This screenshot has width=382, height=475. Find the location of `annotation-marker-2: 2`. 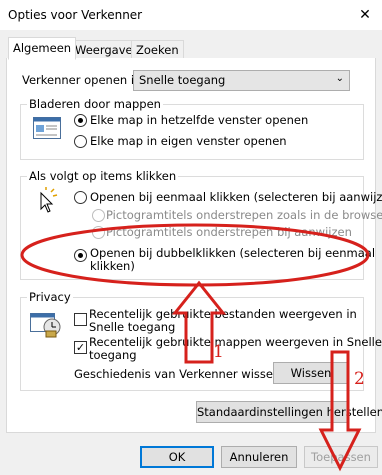

annotation-marker-2: 2 is located at coordinates (359, 379).